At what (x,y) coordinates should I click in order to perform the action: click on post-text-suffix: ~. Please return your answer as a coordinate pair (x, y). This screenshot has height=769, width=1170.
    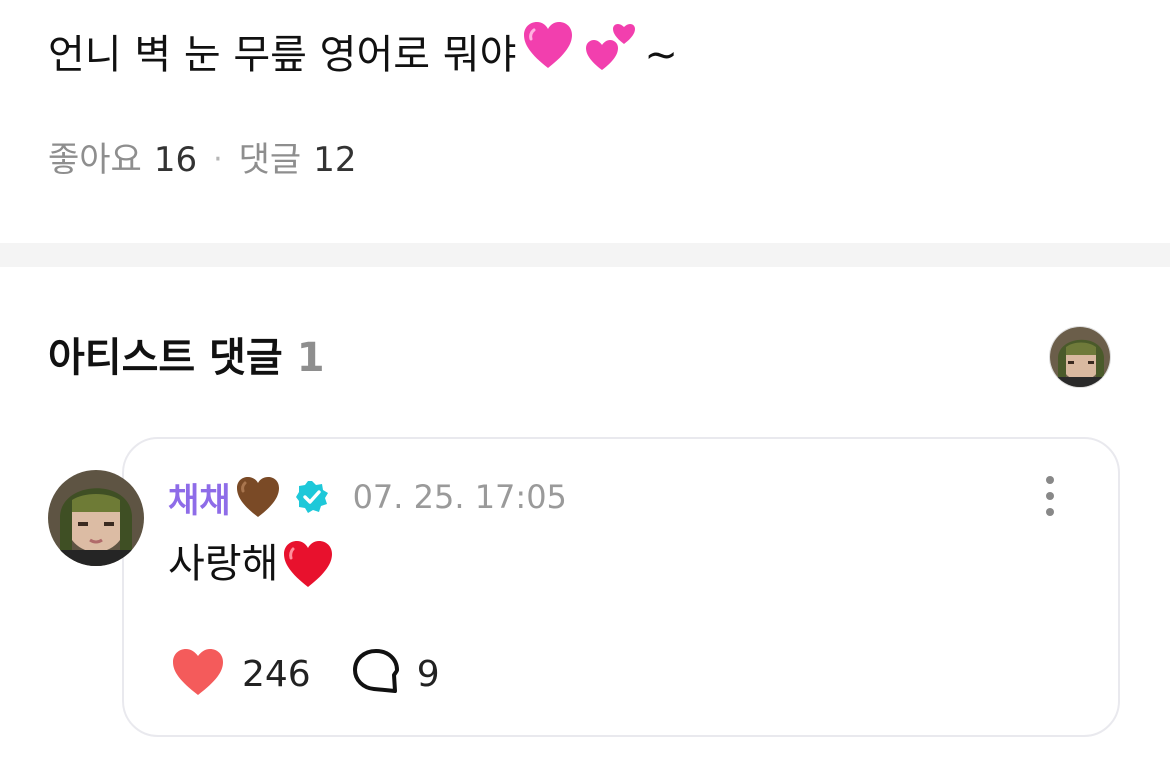
    Looking at the image, I should click on (661, 54).